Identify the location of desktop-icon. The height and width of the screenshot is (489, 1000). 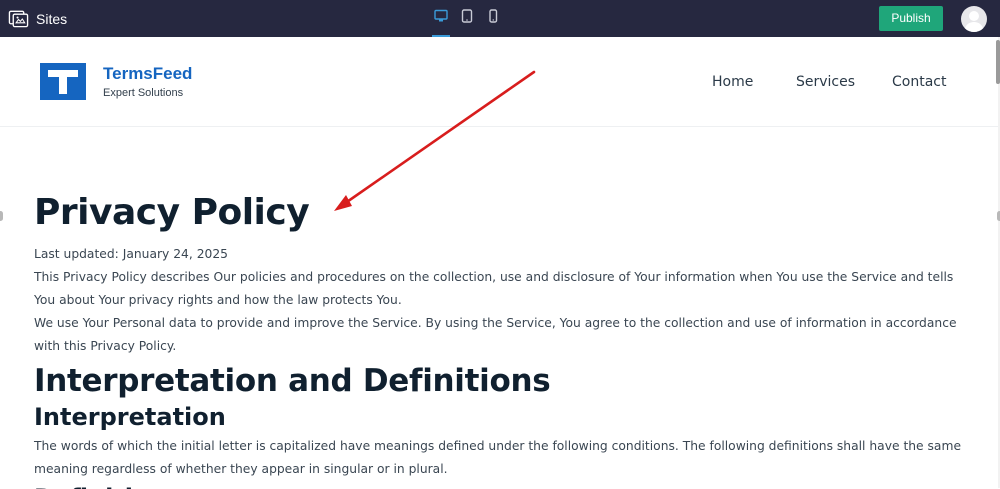
(441, 23).